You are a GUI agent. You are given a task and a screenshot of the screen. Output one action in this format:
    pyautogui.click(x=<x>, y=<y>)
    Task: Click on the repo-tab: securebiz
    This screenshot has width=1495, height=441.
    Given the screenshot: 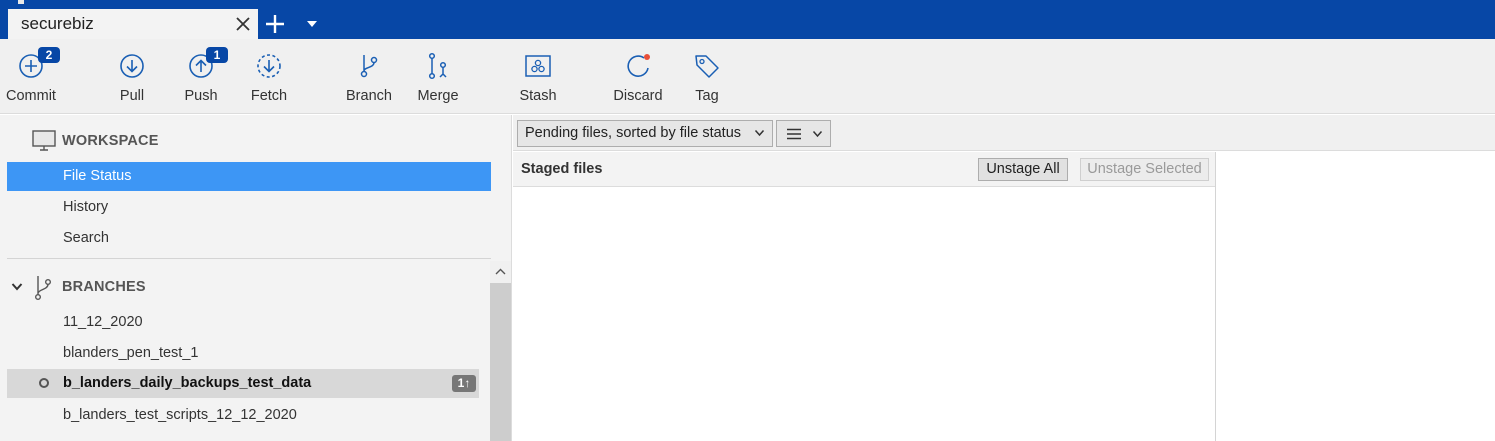 What is the action you would take?
    pyautogui.click(x=133, y=24)
    